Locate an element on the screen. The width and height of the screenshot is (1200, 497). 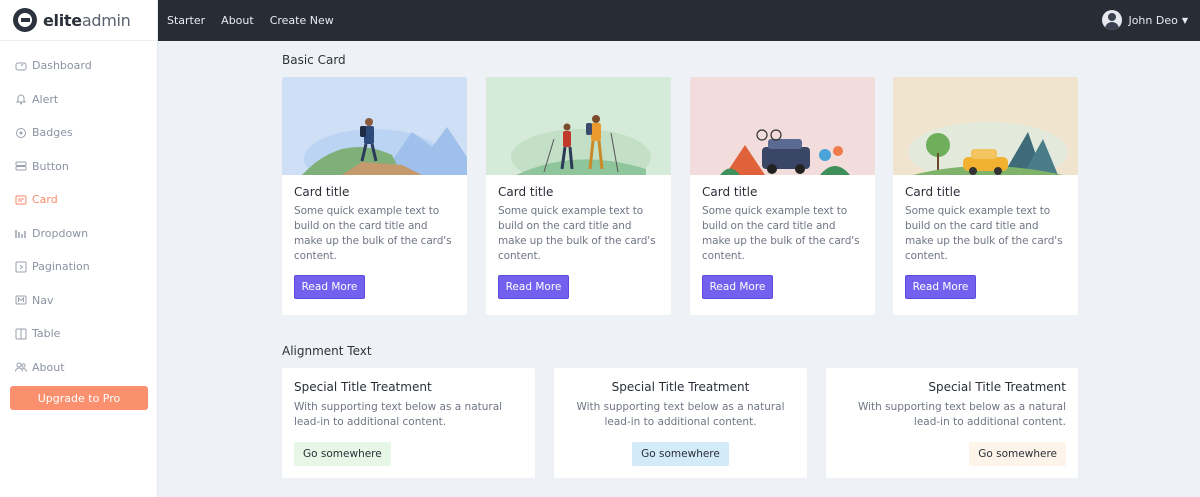
topbar: Starter About Create New John Deo ▼ is located at coordinates (679, 20).